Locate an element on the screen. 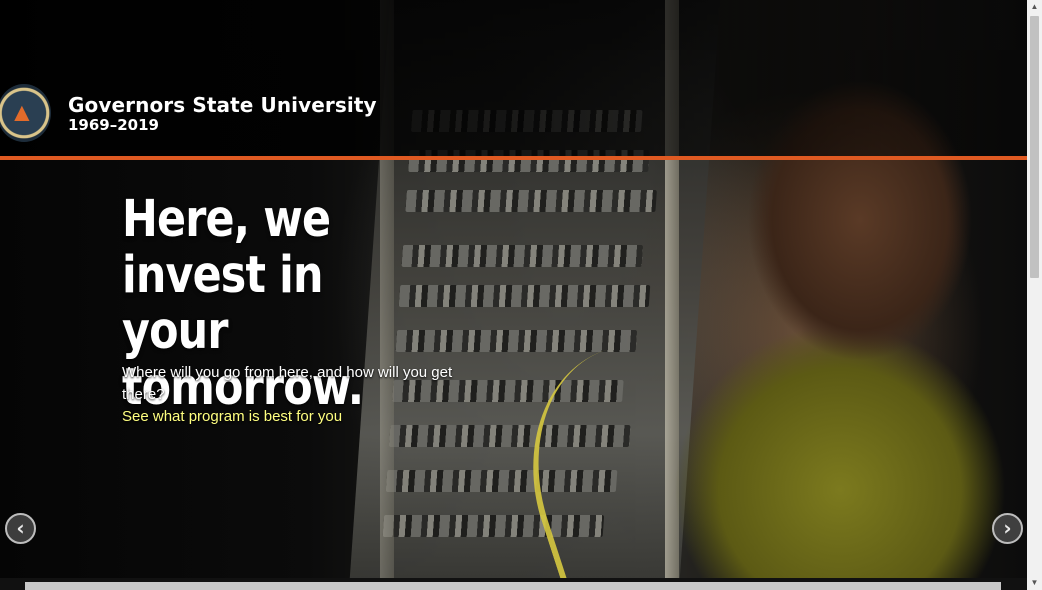 The width and height of the screenshot is (1042, 590). scroll-down-arrow-icon: ▼ is located at coordinates (1034, 583).